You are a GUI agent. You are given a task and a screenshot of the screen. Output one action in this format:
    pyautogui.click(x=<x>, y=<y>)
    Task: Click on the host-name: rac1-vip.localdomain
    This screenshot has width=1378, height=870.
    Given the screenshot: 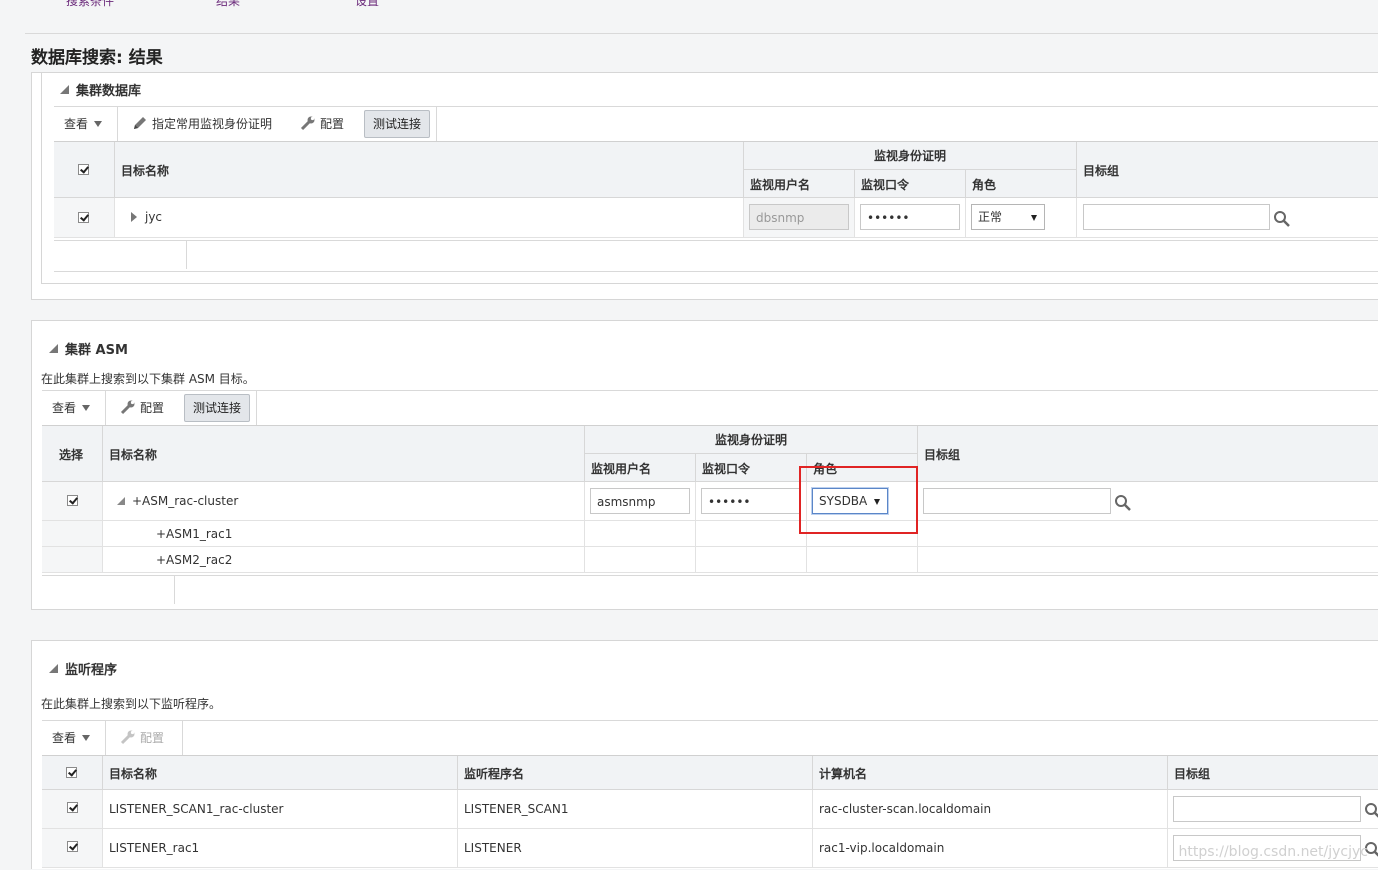 What is the action you would take?
    pyautogui.click(x=882, y=848)
    